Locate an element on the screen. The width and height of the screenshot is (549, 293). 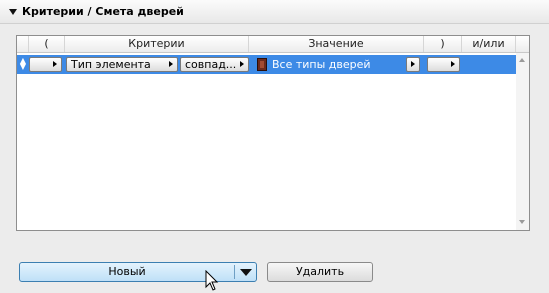
table-header: ( Критерии Значение ) и/или is located at coordinates (273, 44).